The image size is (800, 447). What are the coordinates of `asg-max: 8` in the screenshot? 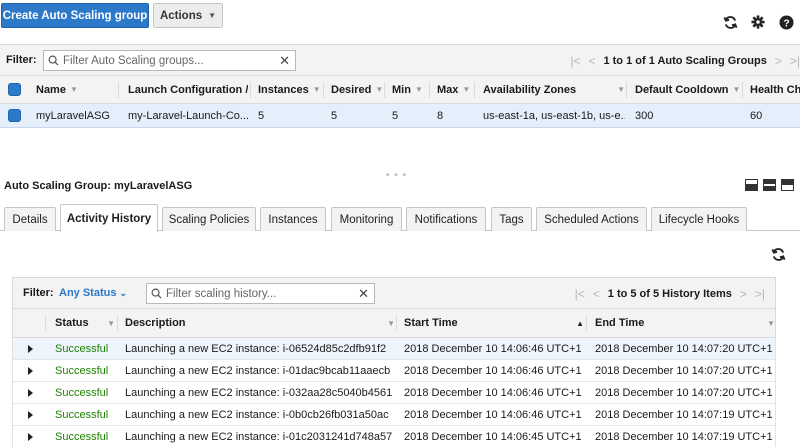 It's located at (440, 115).